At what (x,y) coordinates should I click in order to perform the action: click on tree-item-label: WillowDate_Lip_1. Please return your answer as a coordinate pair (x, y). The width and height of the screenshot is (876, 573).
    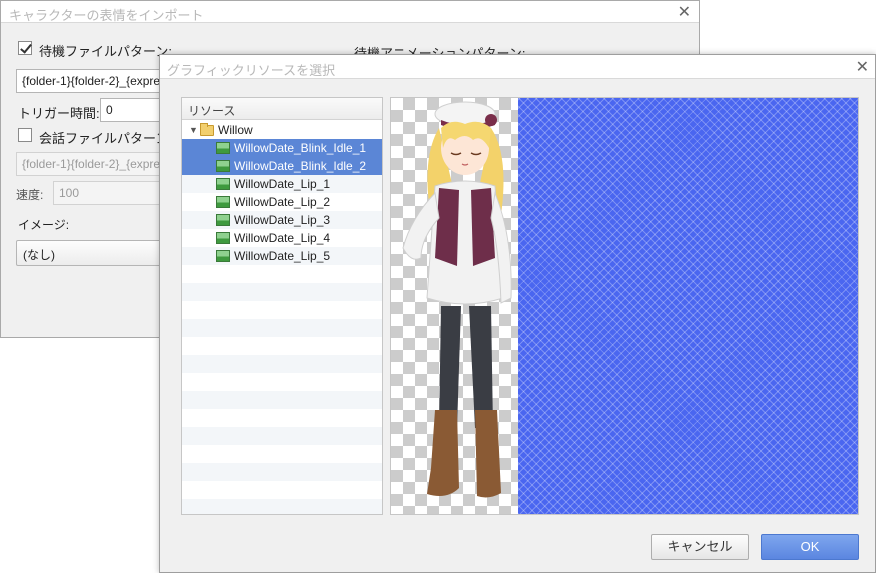
    Looking at the image, I should click on (282, 184).